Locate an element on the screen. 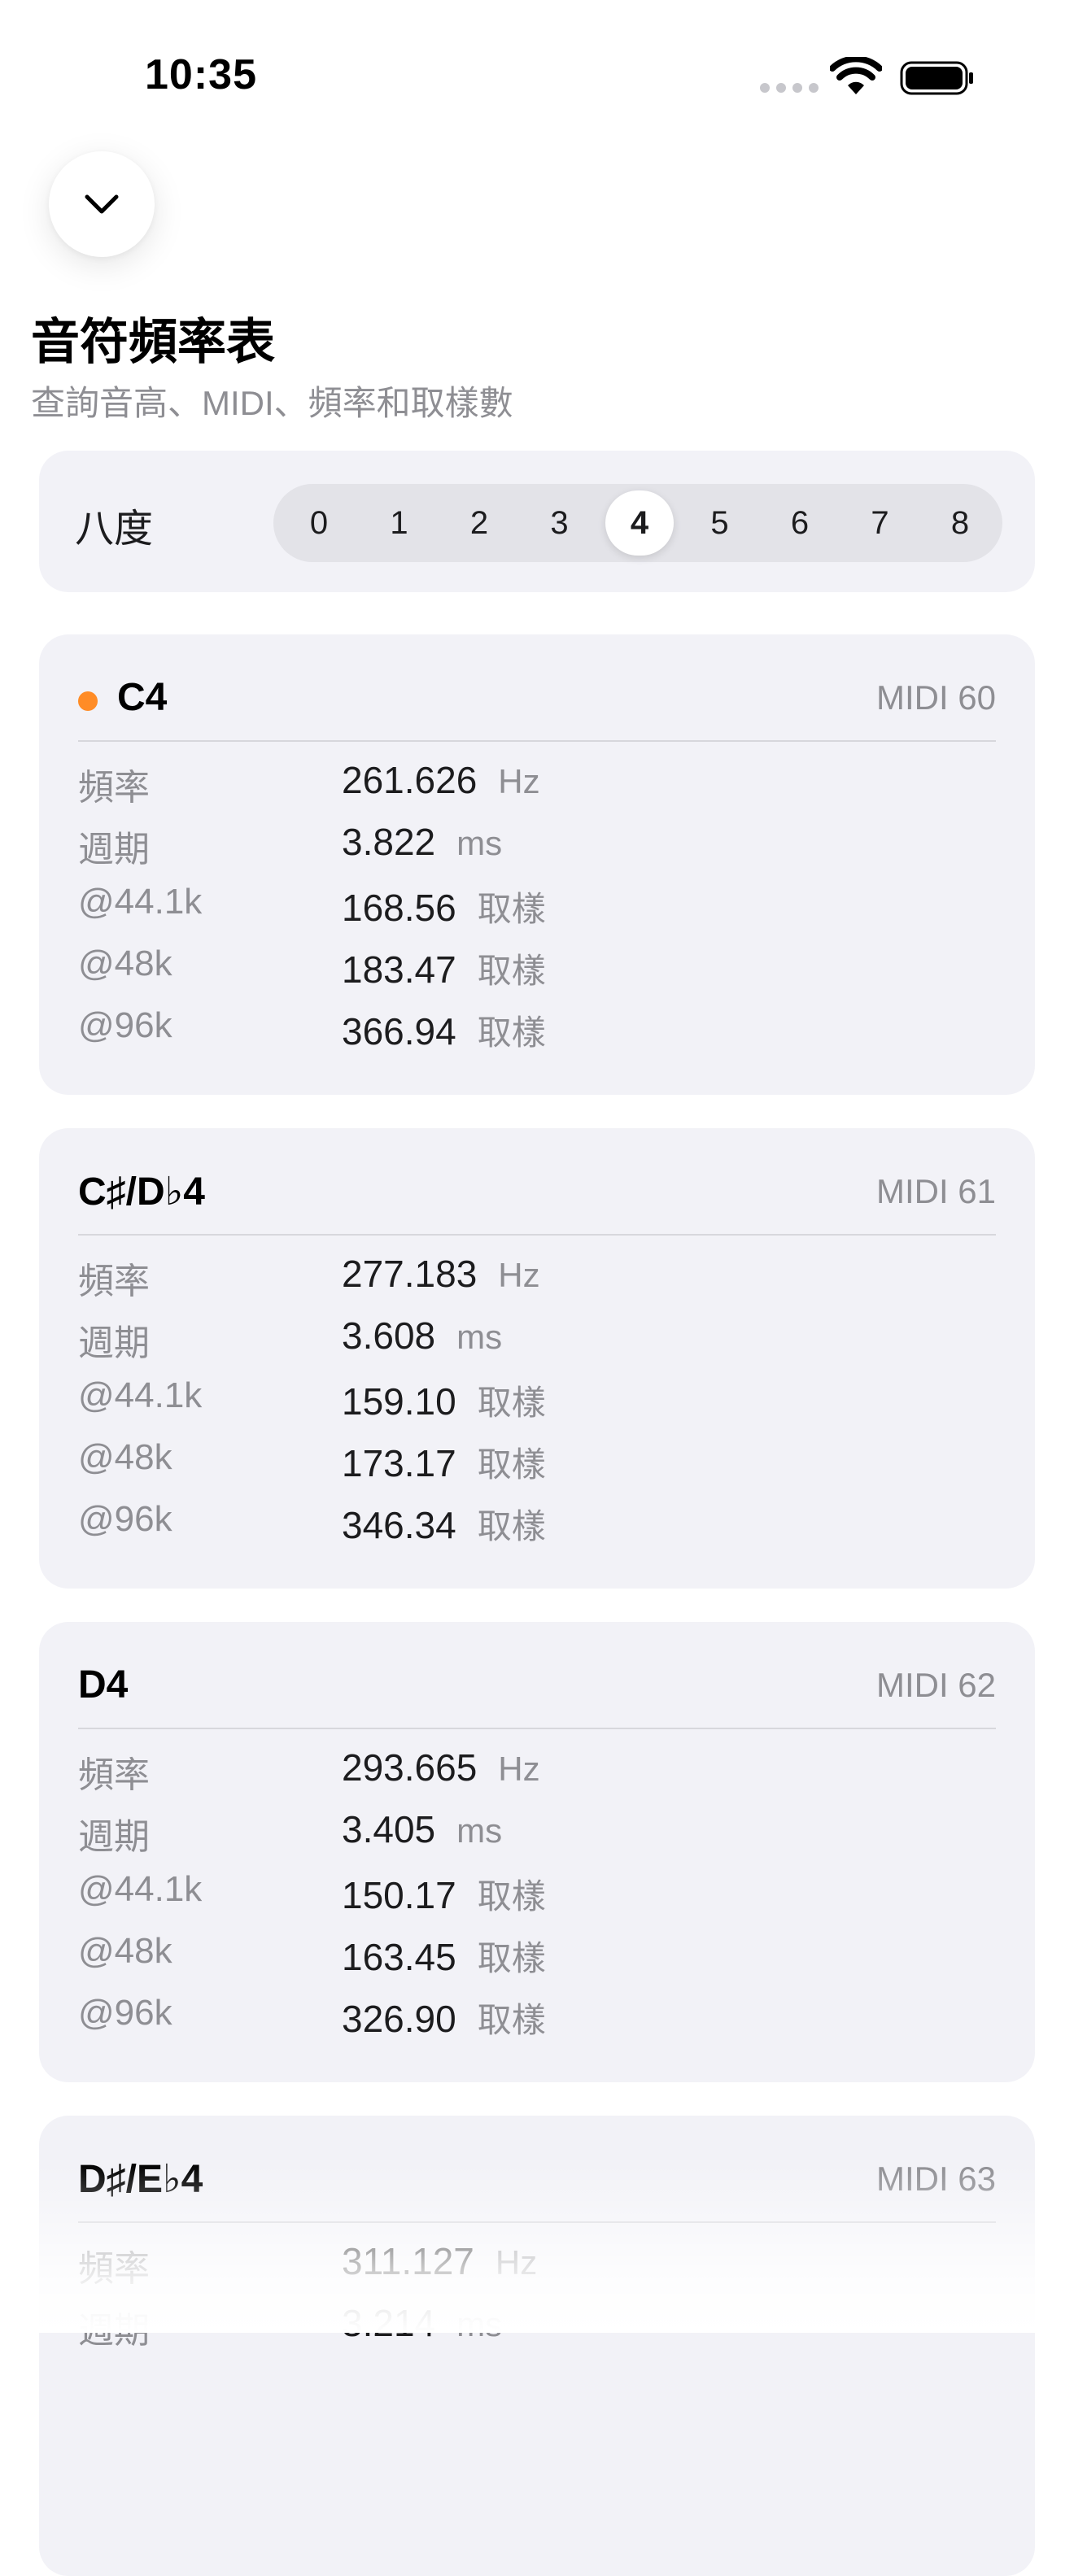 This screenshot has width=1074, height=2576. detail-value: 3.608 is located at coordinates (389, 1335).